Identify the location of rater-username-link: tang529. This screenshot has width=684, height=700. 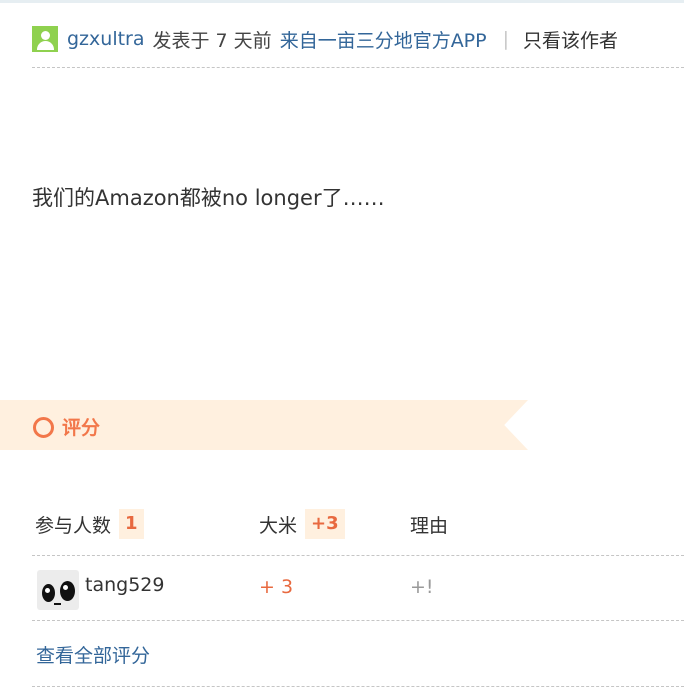
(124, 585).